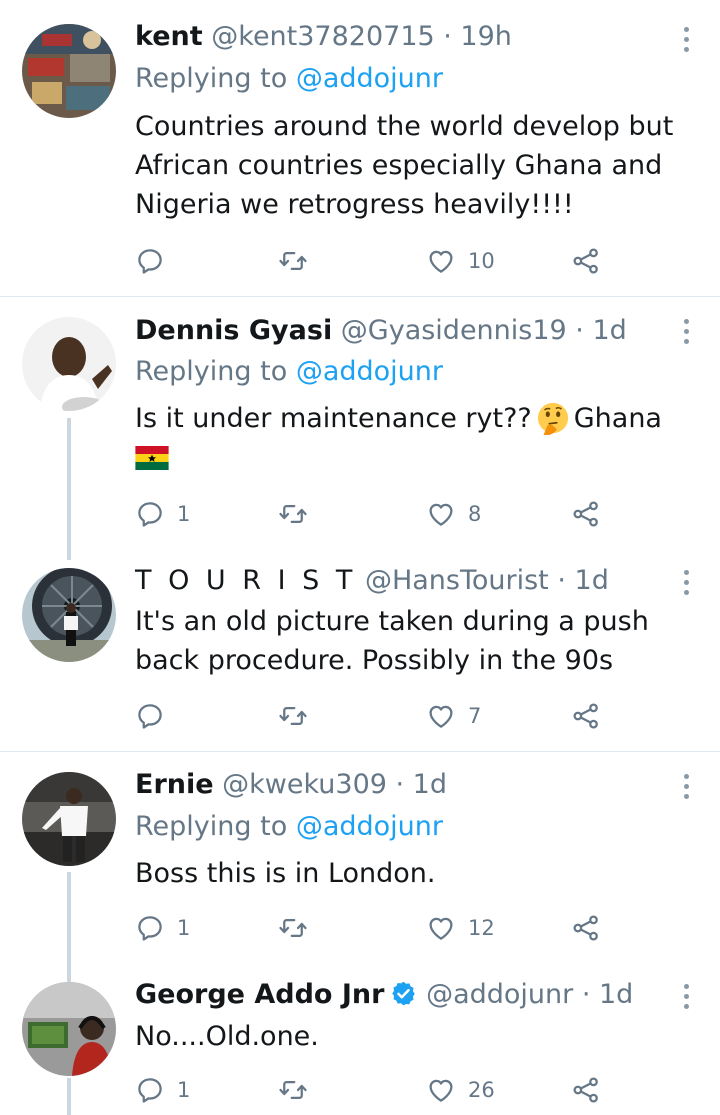  Describe the element at coordinates (169, 36) in the screenshot. I see `user-name: kent` at that location.